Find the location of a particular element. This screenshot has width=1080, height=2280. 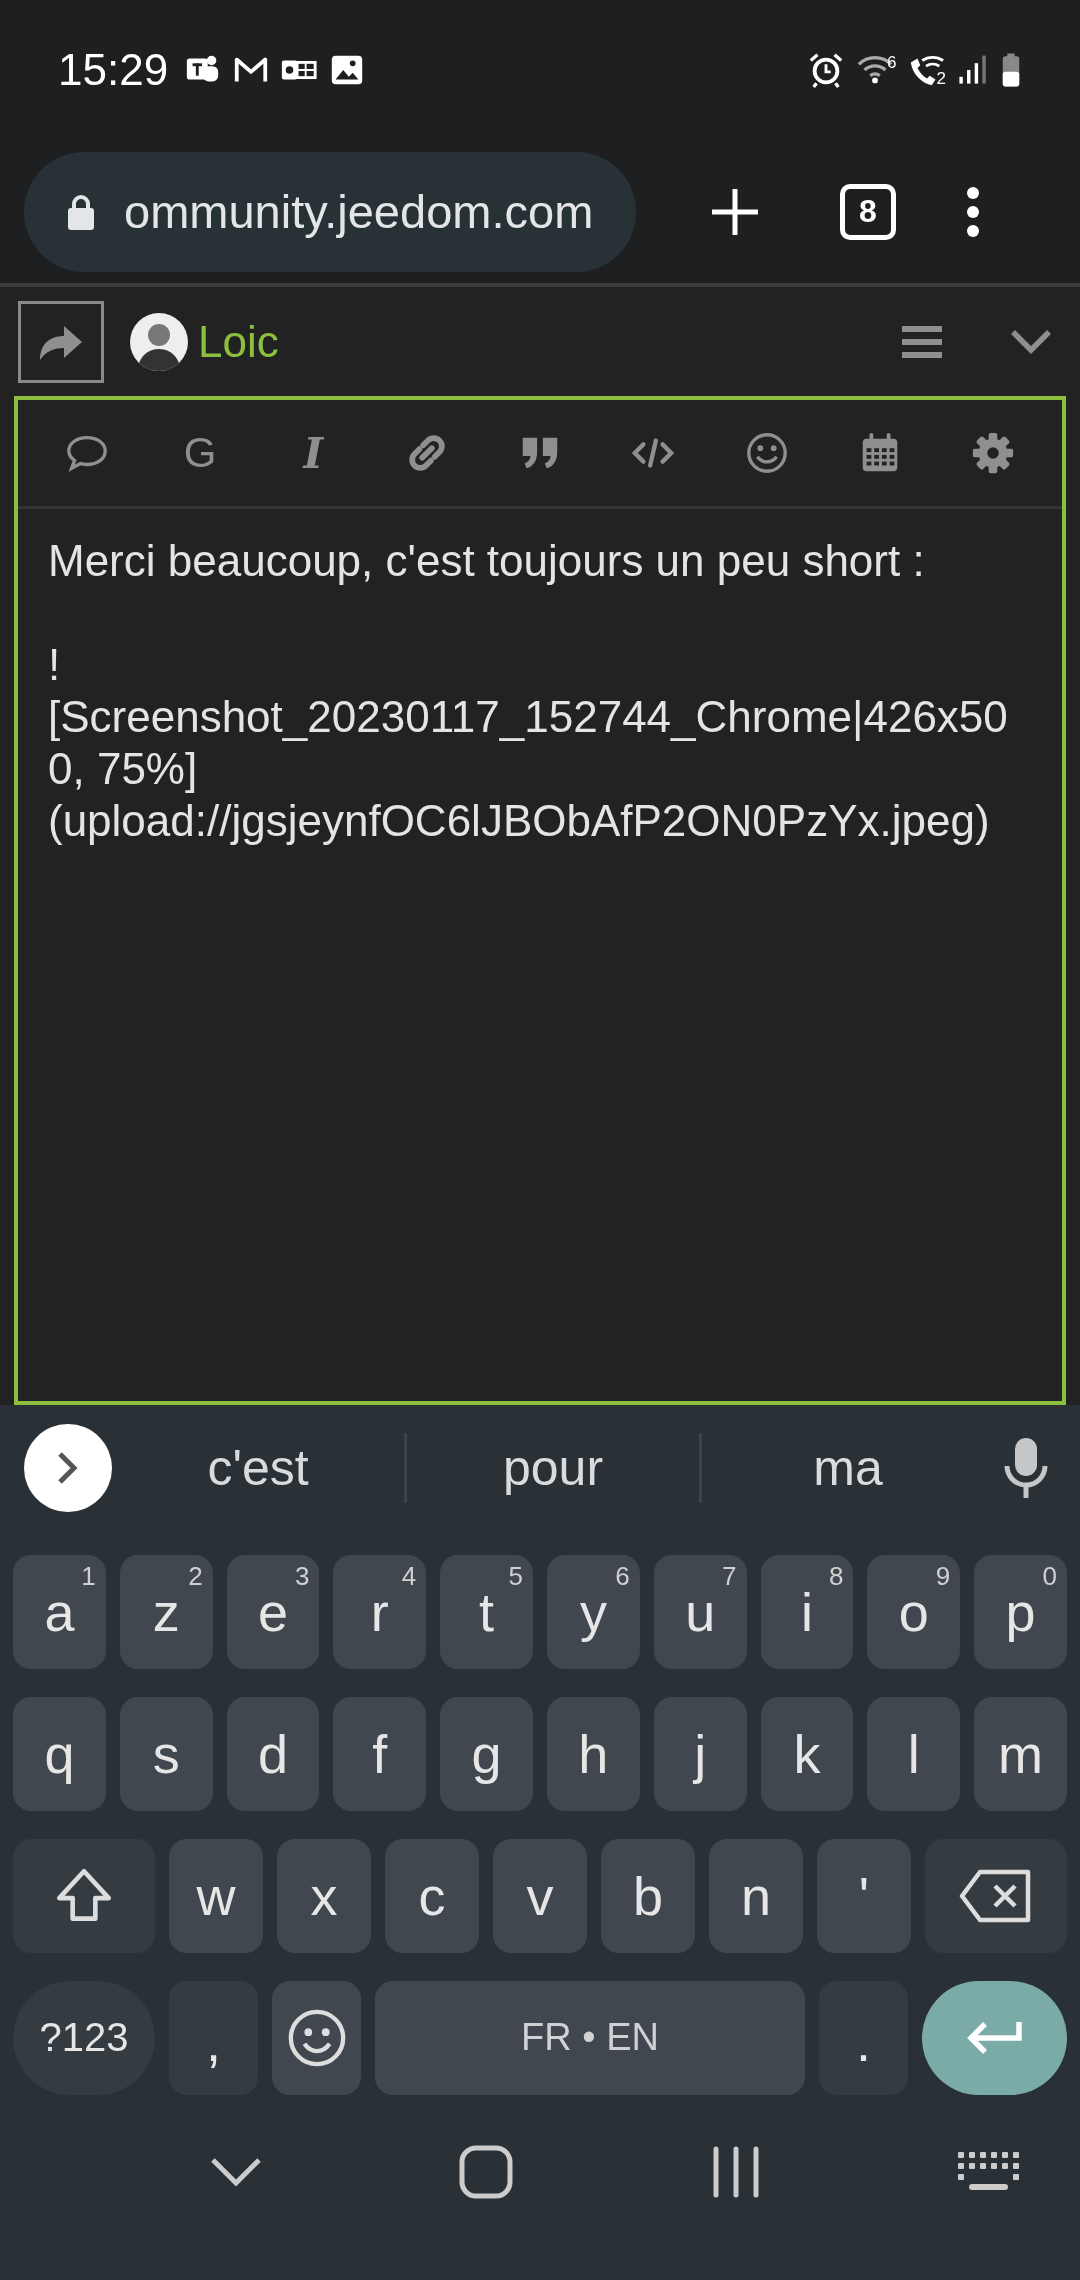

key: o 9 is located at coordinates (914, 1611).